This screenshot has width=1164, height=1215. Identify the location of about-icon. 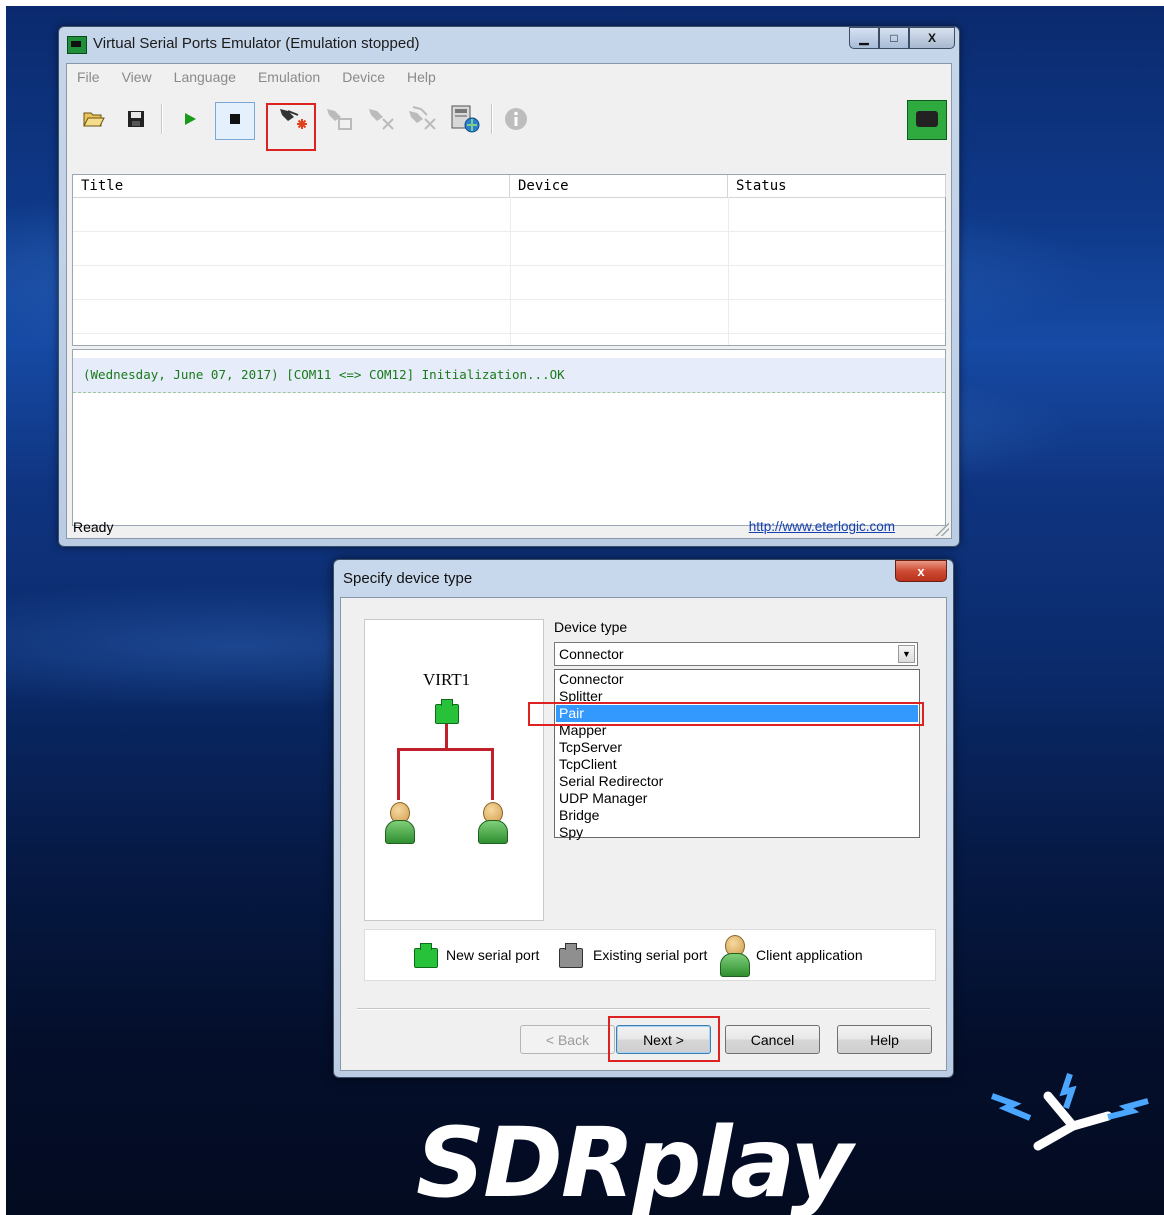
(516, 119).